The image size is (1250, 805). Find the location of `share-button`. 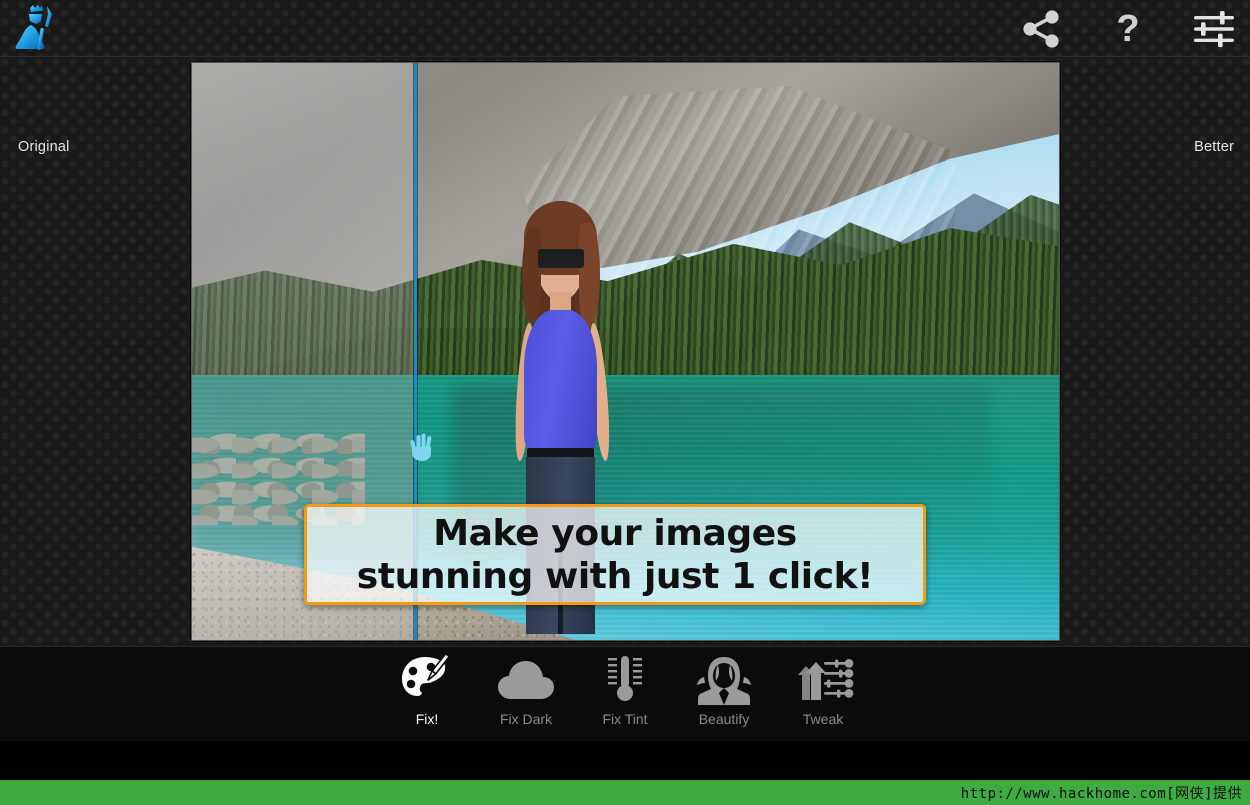

share-button is located at coordinates (1042, 29).